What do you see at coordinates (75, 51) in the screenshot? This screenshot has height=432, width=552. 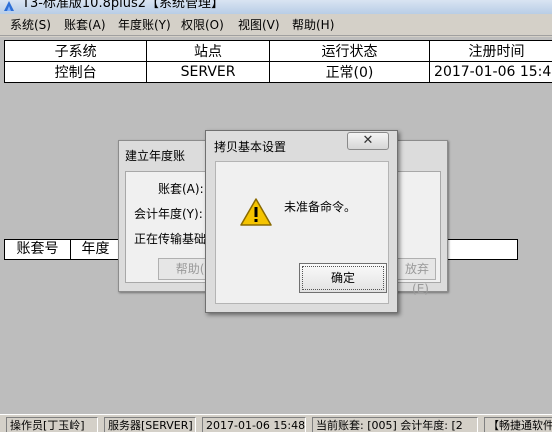 I see `col-subsystem: 子系统` at bounding box center [75, 51].